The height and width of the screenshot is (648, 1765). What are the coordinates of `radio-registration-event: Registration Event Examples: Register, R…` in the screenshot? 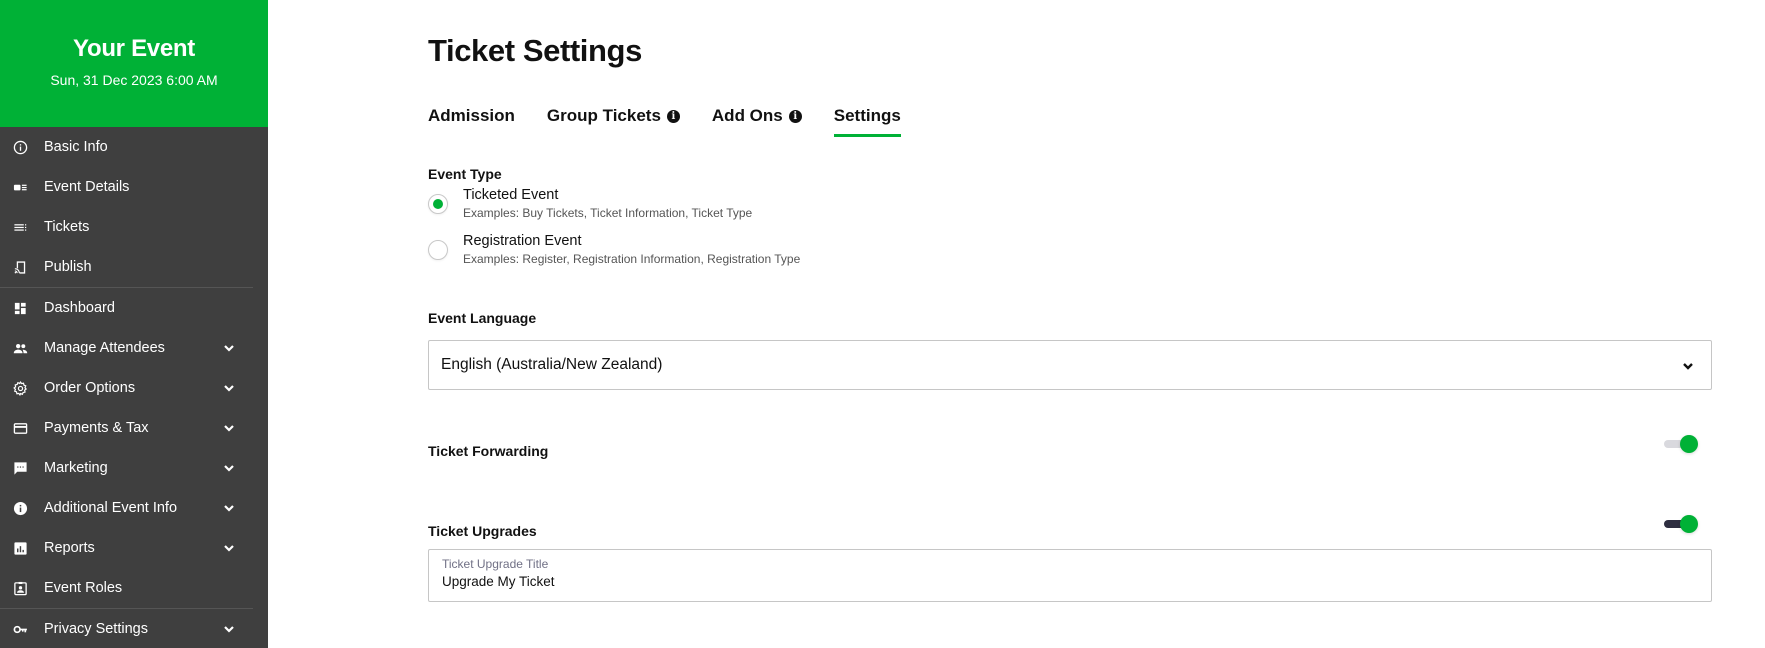 It's located at (614, 249).